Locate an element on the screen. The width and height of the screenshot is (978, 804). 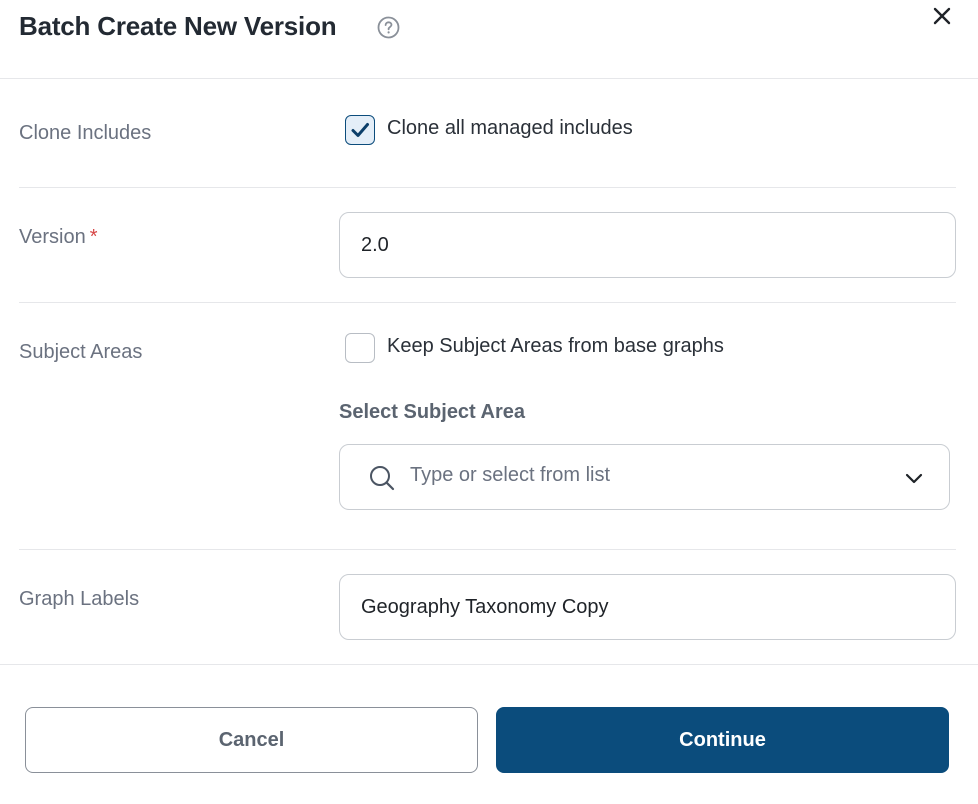
graph-labels-input is located at coordinates (647, 607).